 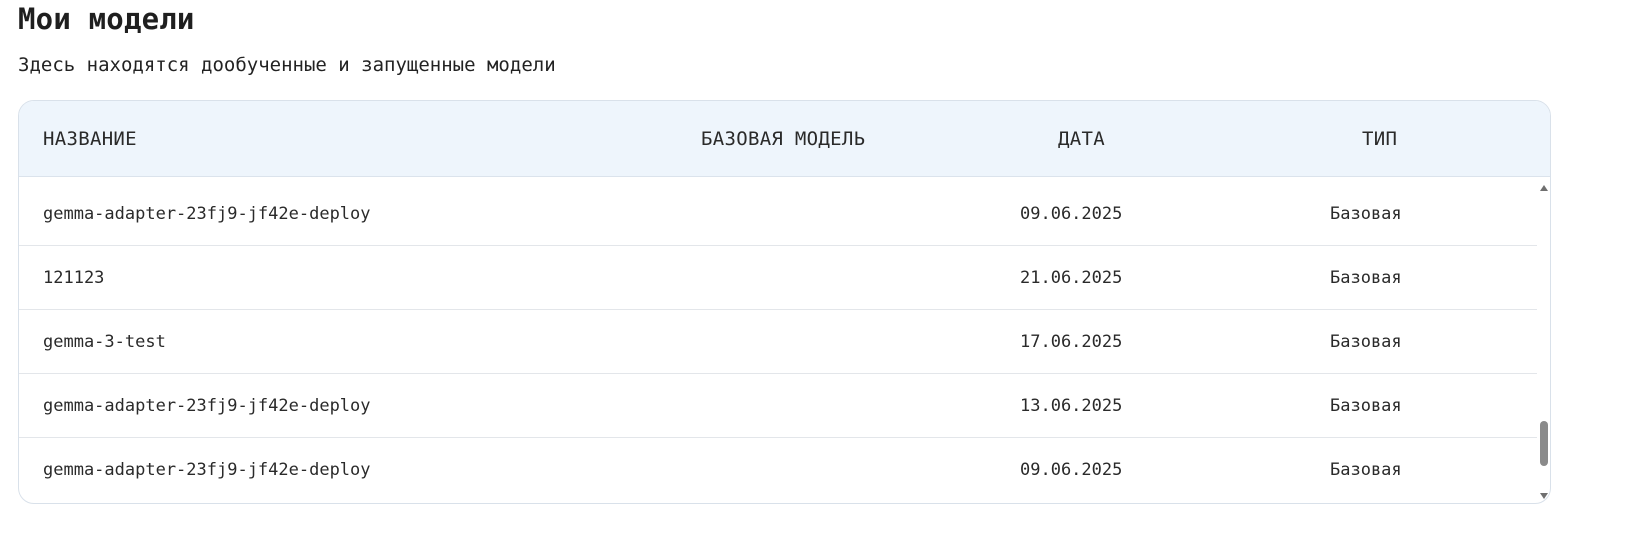 What do you see at coordinates (1543, 342) in the screenshot?
I see `table-scrollbar` at bounding box center [1543, 342].